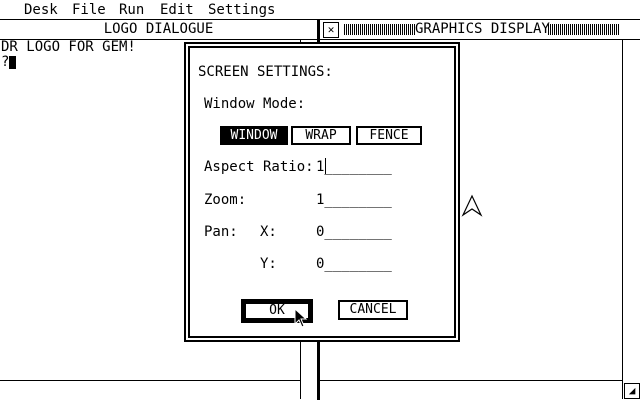 The image size is (640, 400). What do you see at coordinates (177, 10) in the screenshot?
I see `menu-edit: Edit` at bounding box center [177, 10].